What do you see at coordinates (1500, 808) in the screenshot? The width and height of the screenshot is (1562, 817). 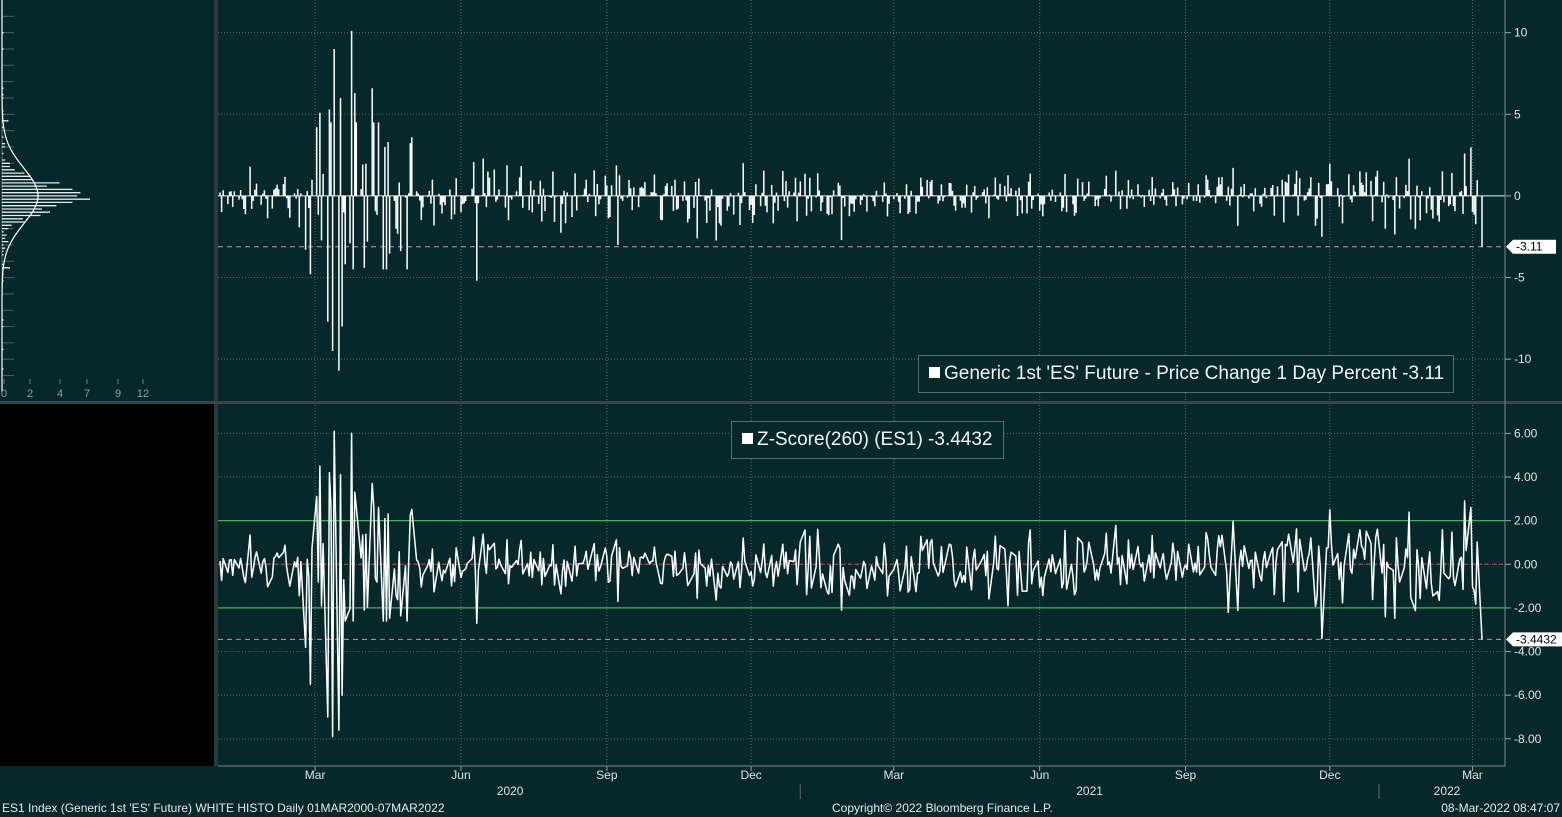 I see `footer-timestamp: 08-Mar-2022 08:47:07` at bounding box center [1500, 808].